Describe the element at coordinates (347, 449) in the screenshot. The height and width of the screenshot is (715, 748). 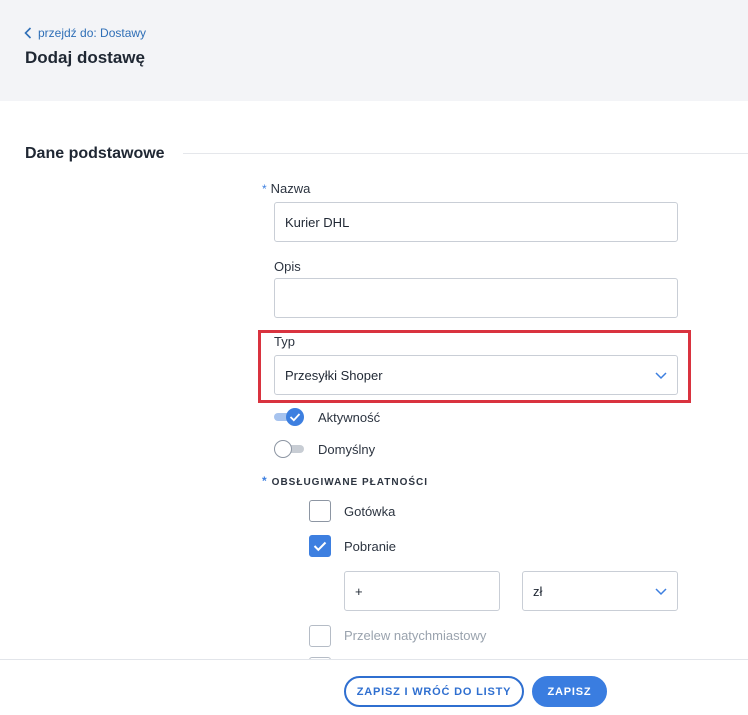
I see `default-toggle-label: Domyślny` at that location.